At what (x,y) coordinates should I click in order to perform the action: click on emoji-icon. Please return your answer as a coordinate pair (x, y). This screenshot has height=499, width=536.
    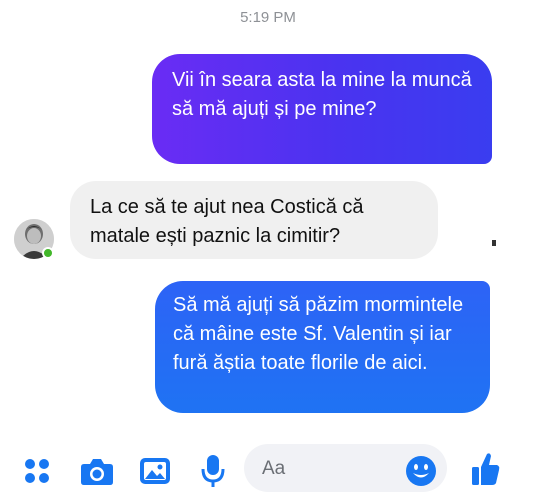
    Looking at the image, I should click on (421, 471).